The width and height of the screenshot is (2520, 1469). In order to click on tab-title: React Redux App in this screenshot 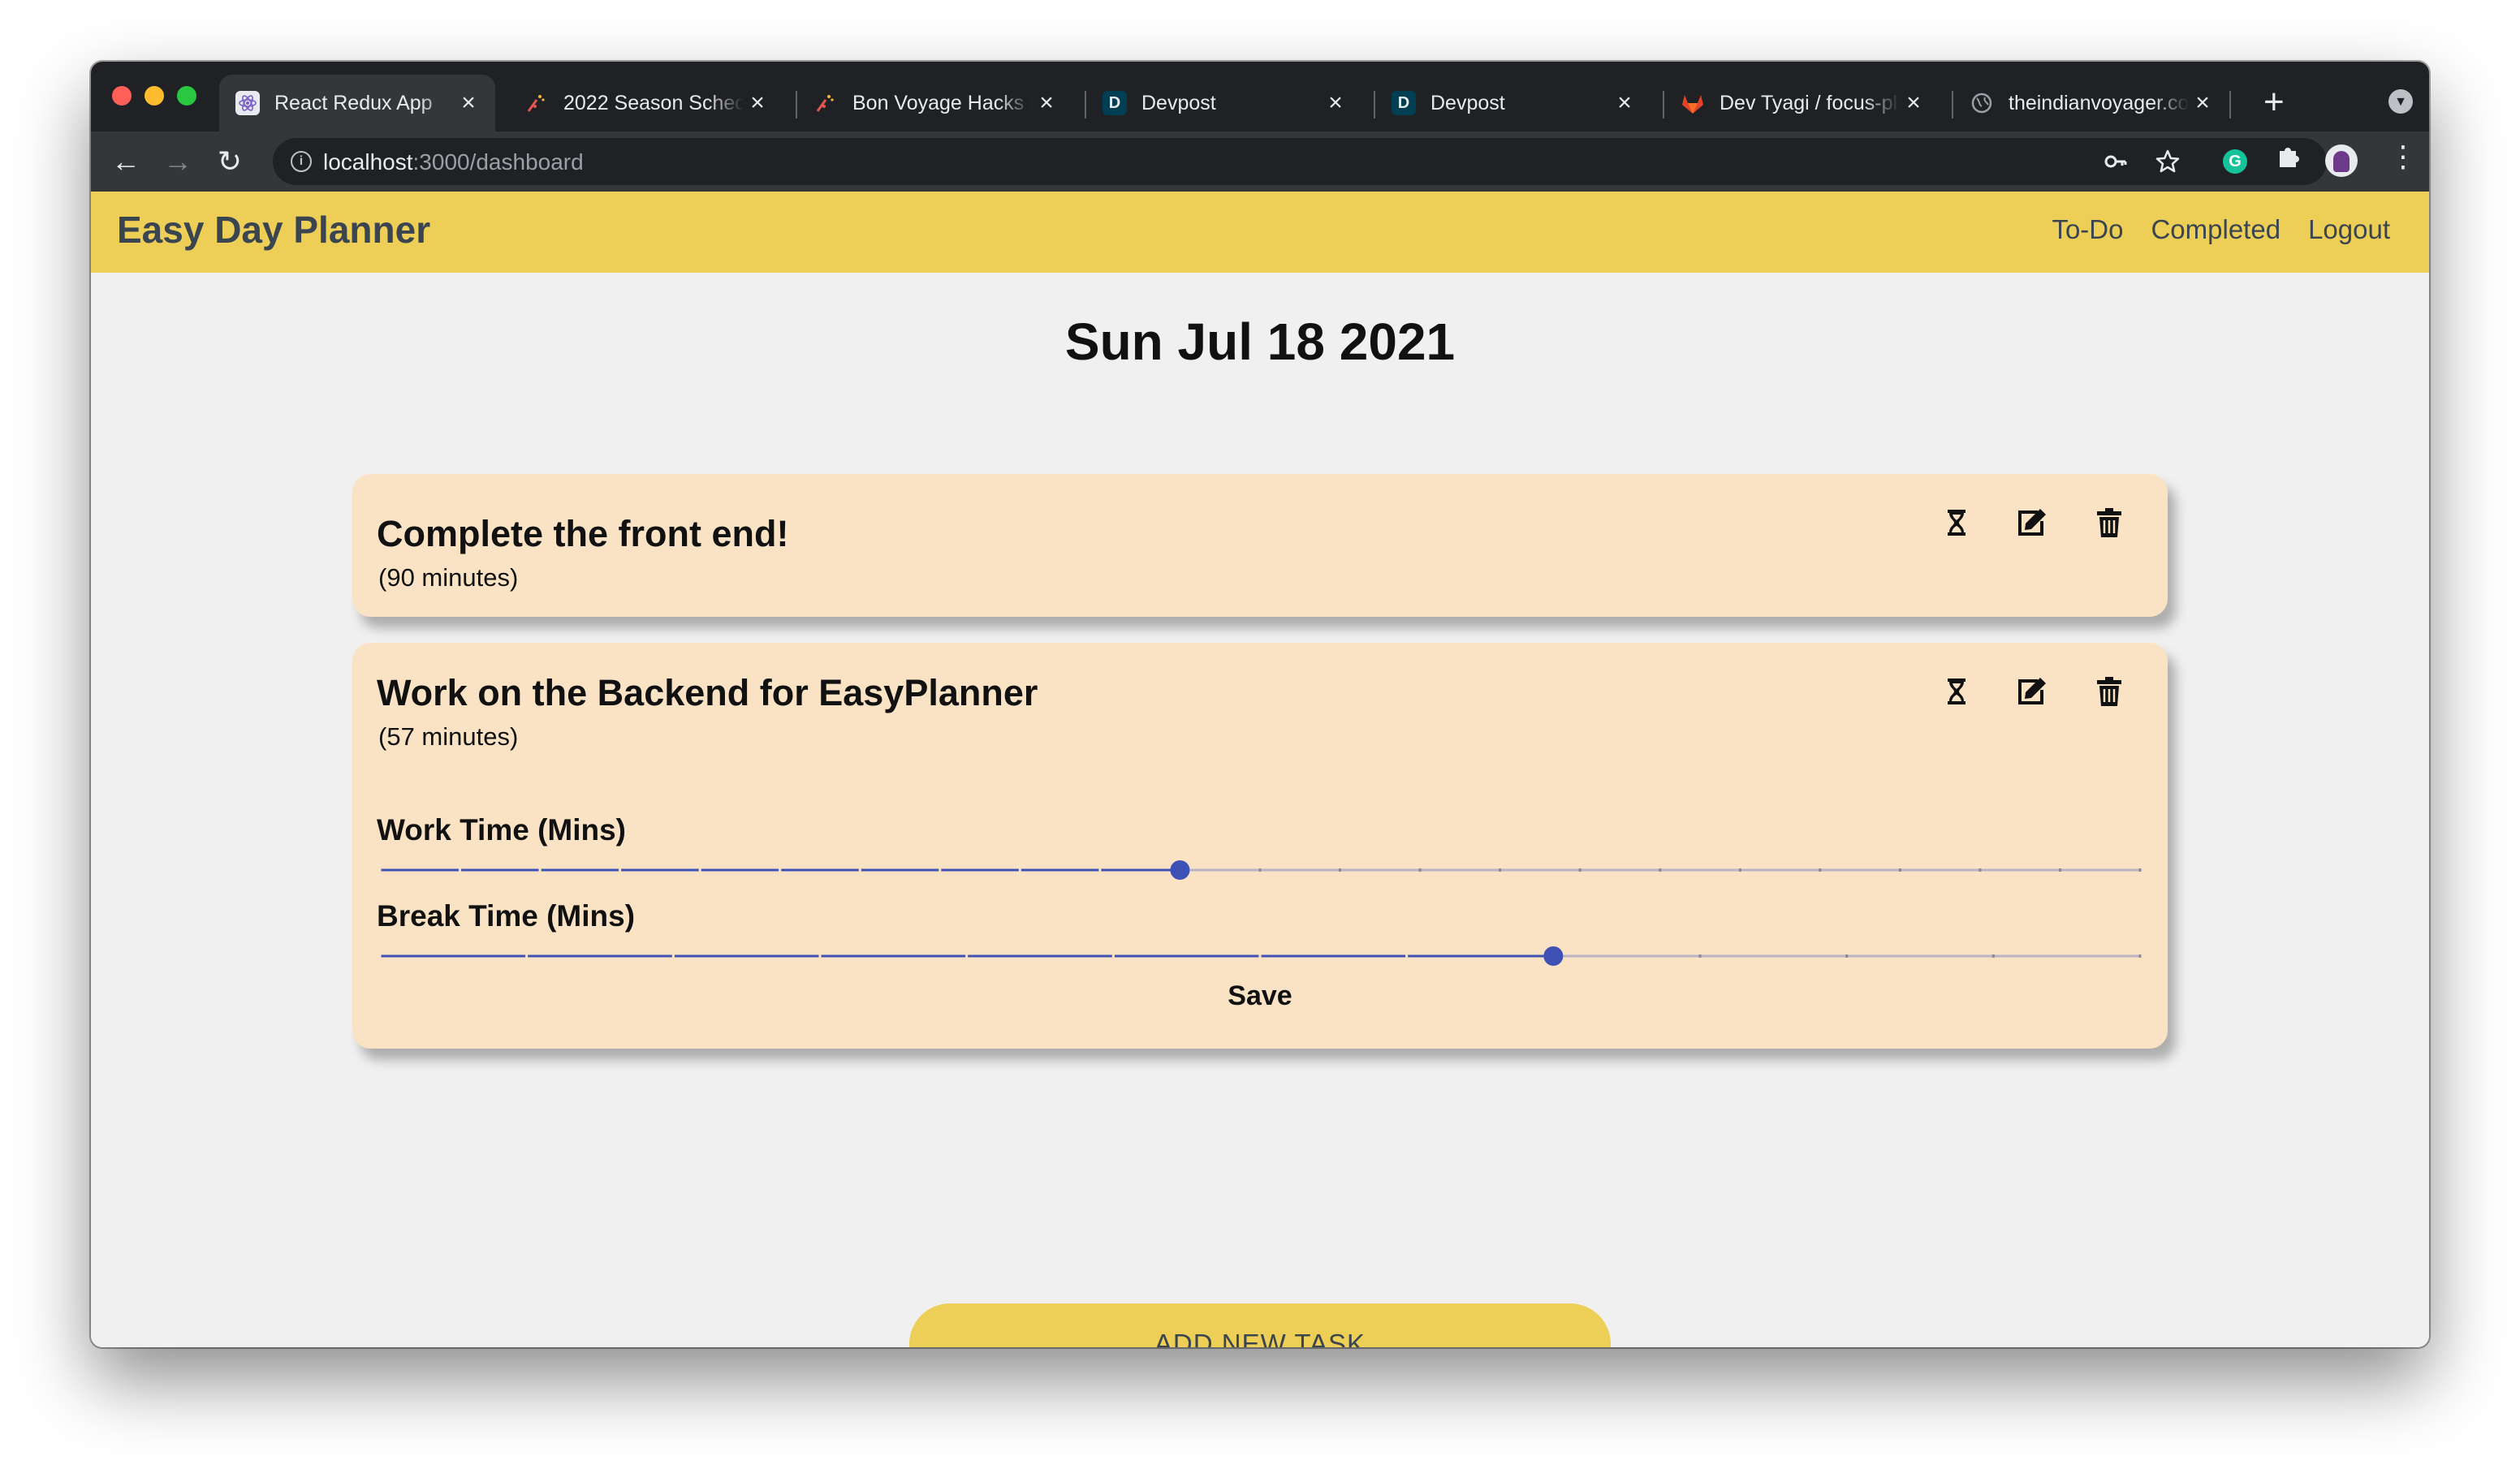, I will do `click(353, 102)`.